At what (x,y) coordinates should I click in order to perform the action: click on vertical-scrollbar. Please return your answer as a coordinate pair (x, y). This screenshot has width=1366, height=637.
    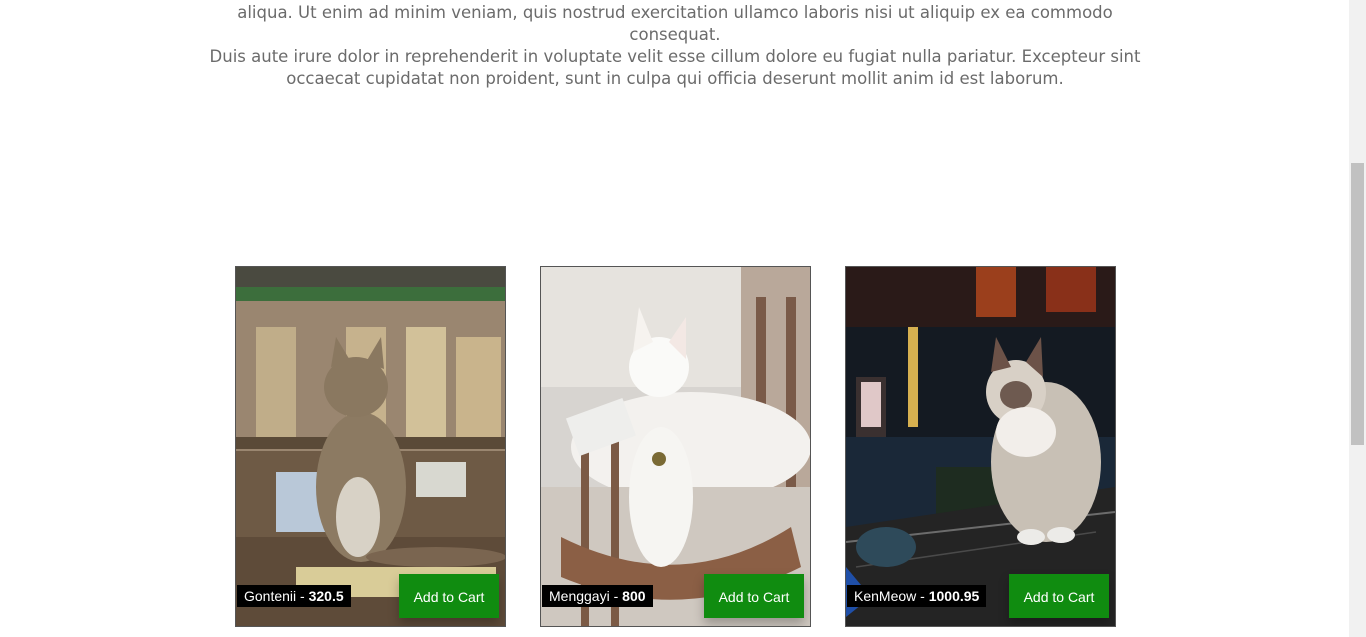
    Looking at the image, I should click on (1357, 318).